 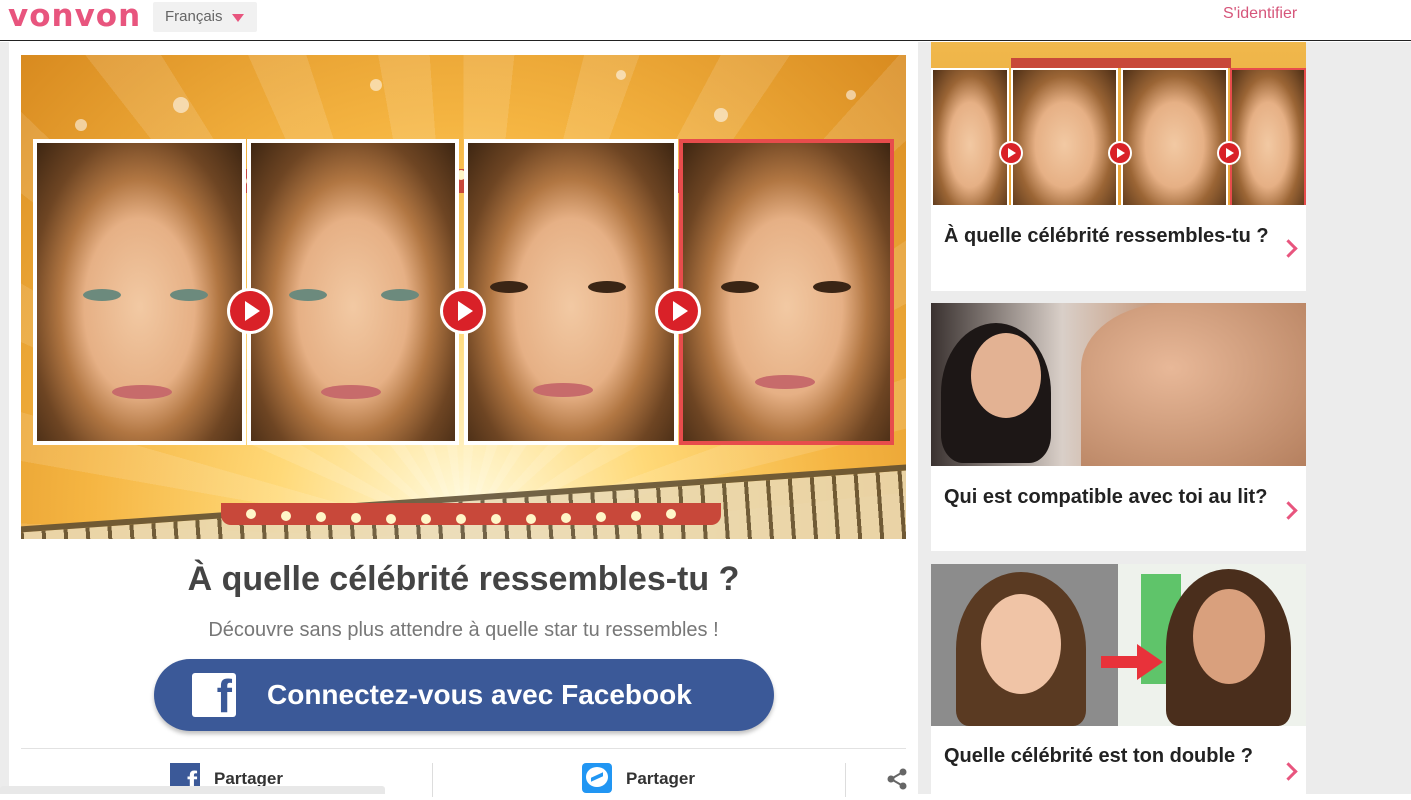 I want to click on card-title: Quelle célébrité est ton double ?, so click(x=1098, y=756).